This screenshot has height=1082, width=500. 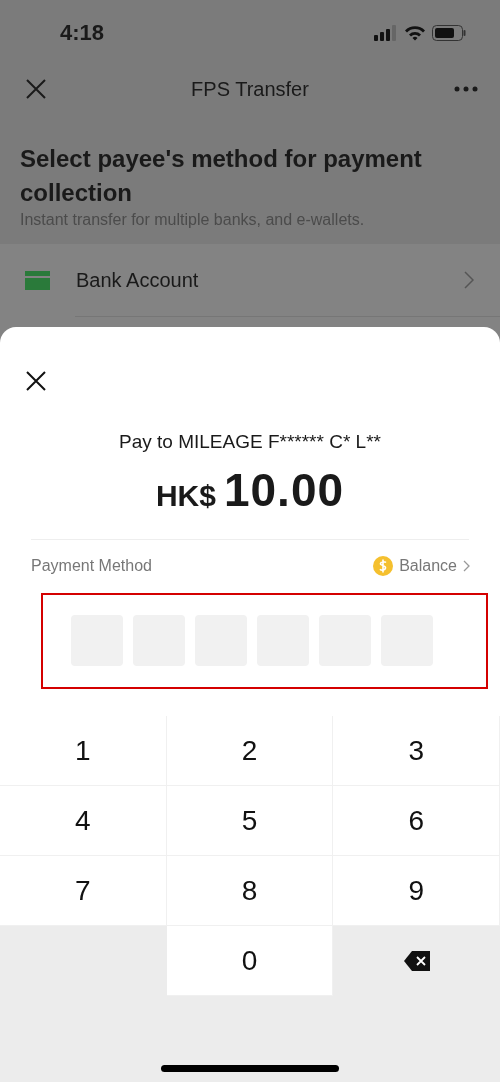 I want to click on method-label: Bank Account, so click(x=270, y=280).